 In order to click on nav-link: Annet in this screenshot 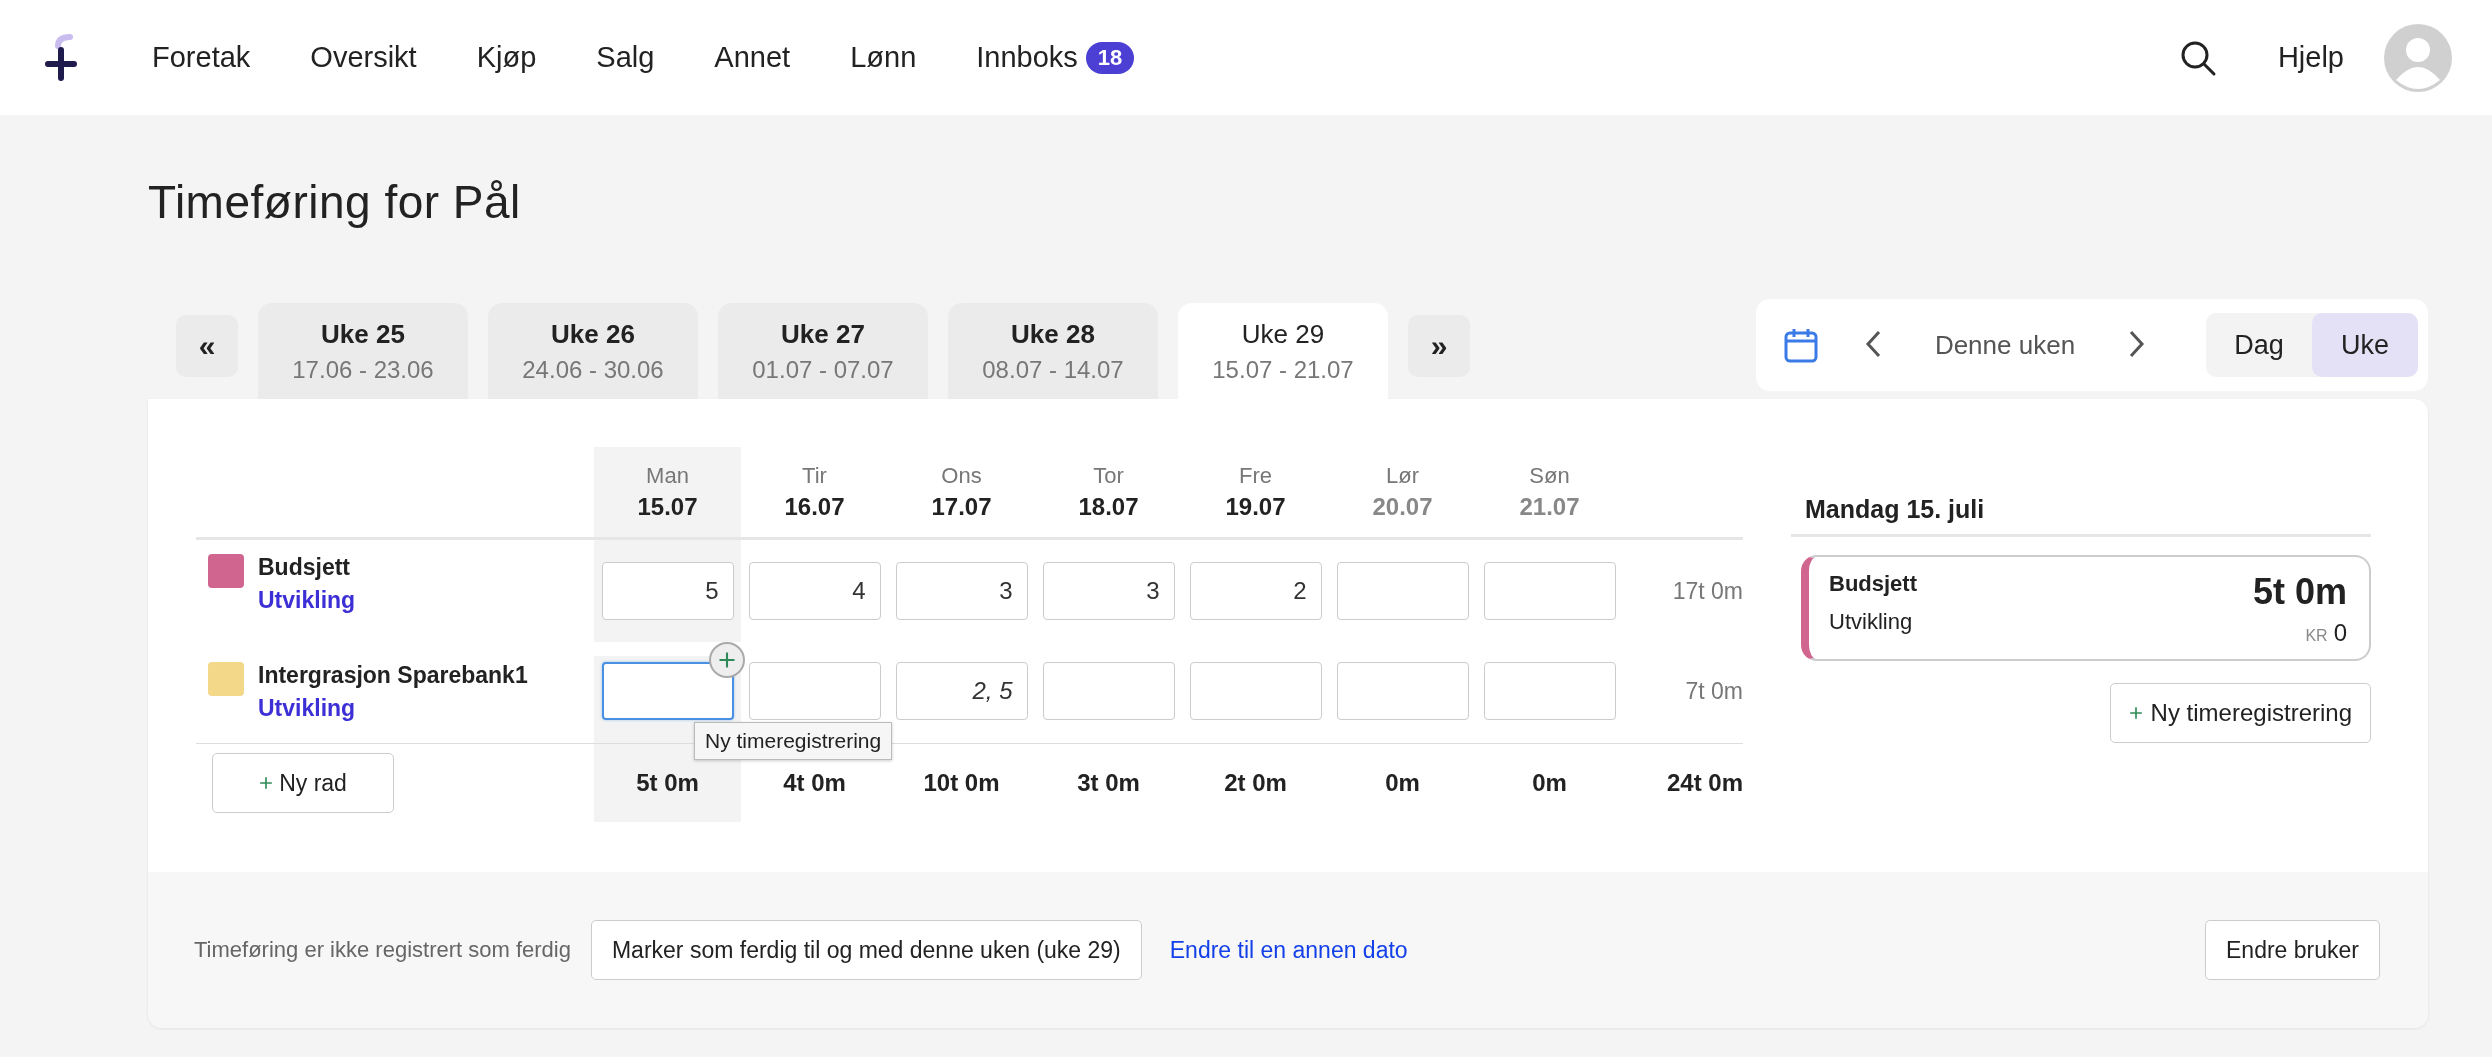, I will do `click(752, 57)`.